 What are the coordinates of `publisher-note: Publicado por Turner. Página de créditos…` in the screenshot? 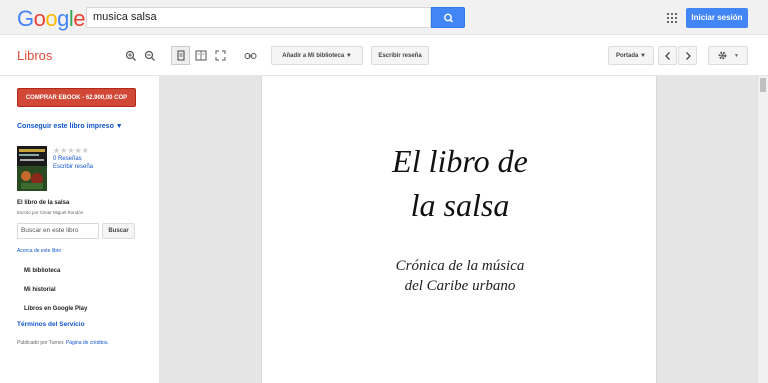 It's located at (63, 343).